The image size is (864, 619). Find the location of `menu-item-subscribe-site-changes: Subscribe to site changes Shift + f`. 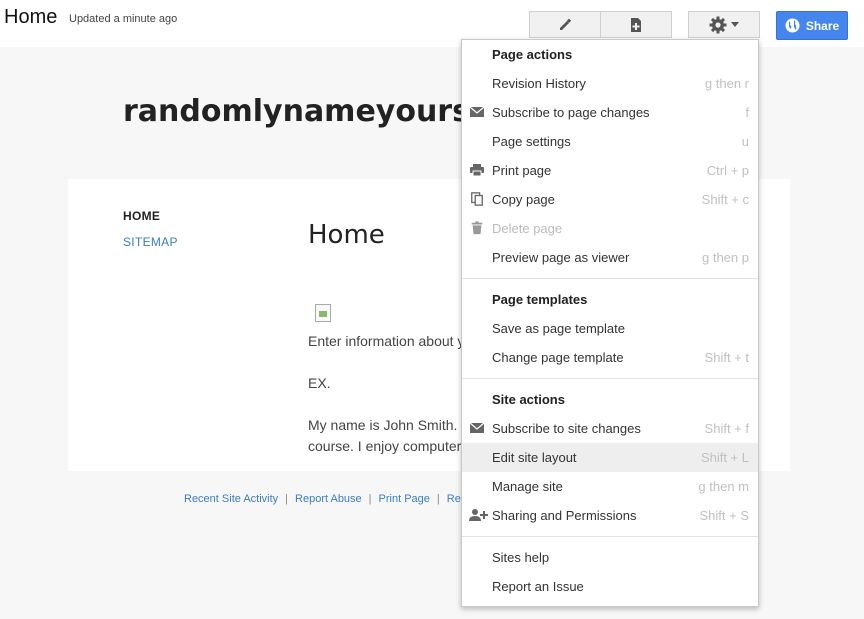

menu-item-subscribe-site-changes: Subscribe to site changes Shift + f is located at coordinates (610, 428).